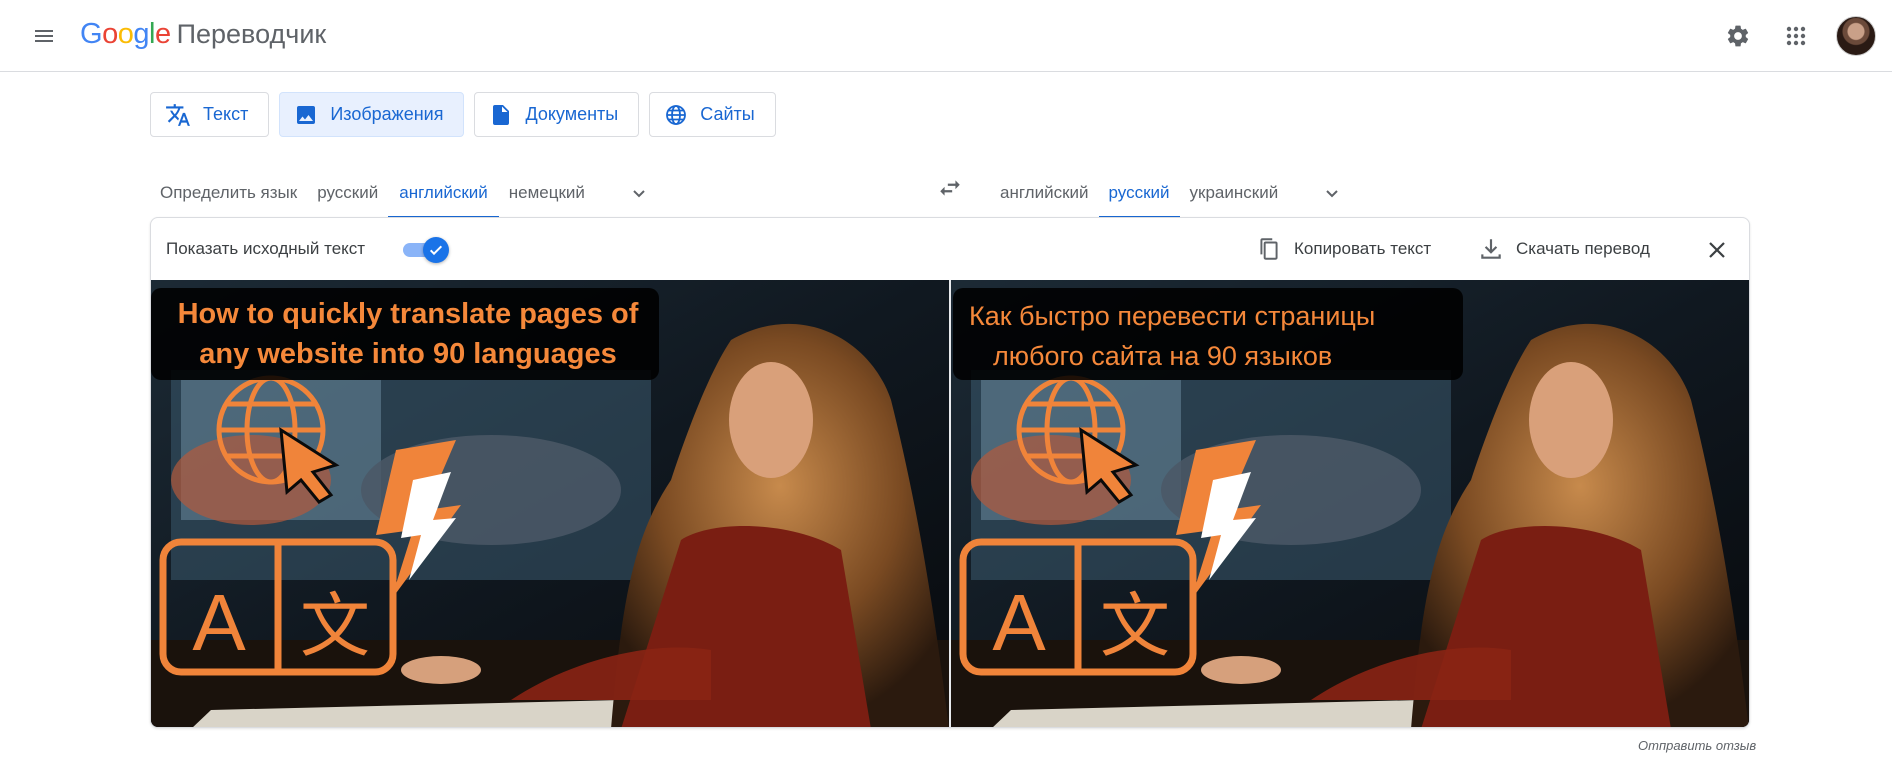 This screenshot has height=768, width=1892. I want to click on close-button, so click(1717, 250).